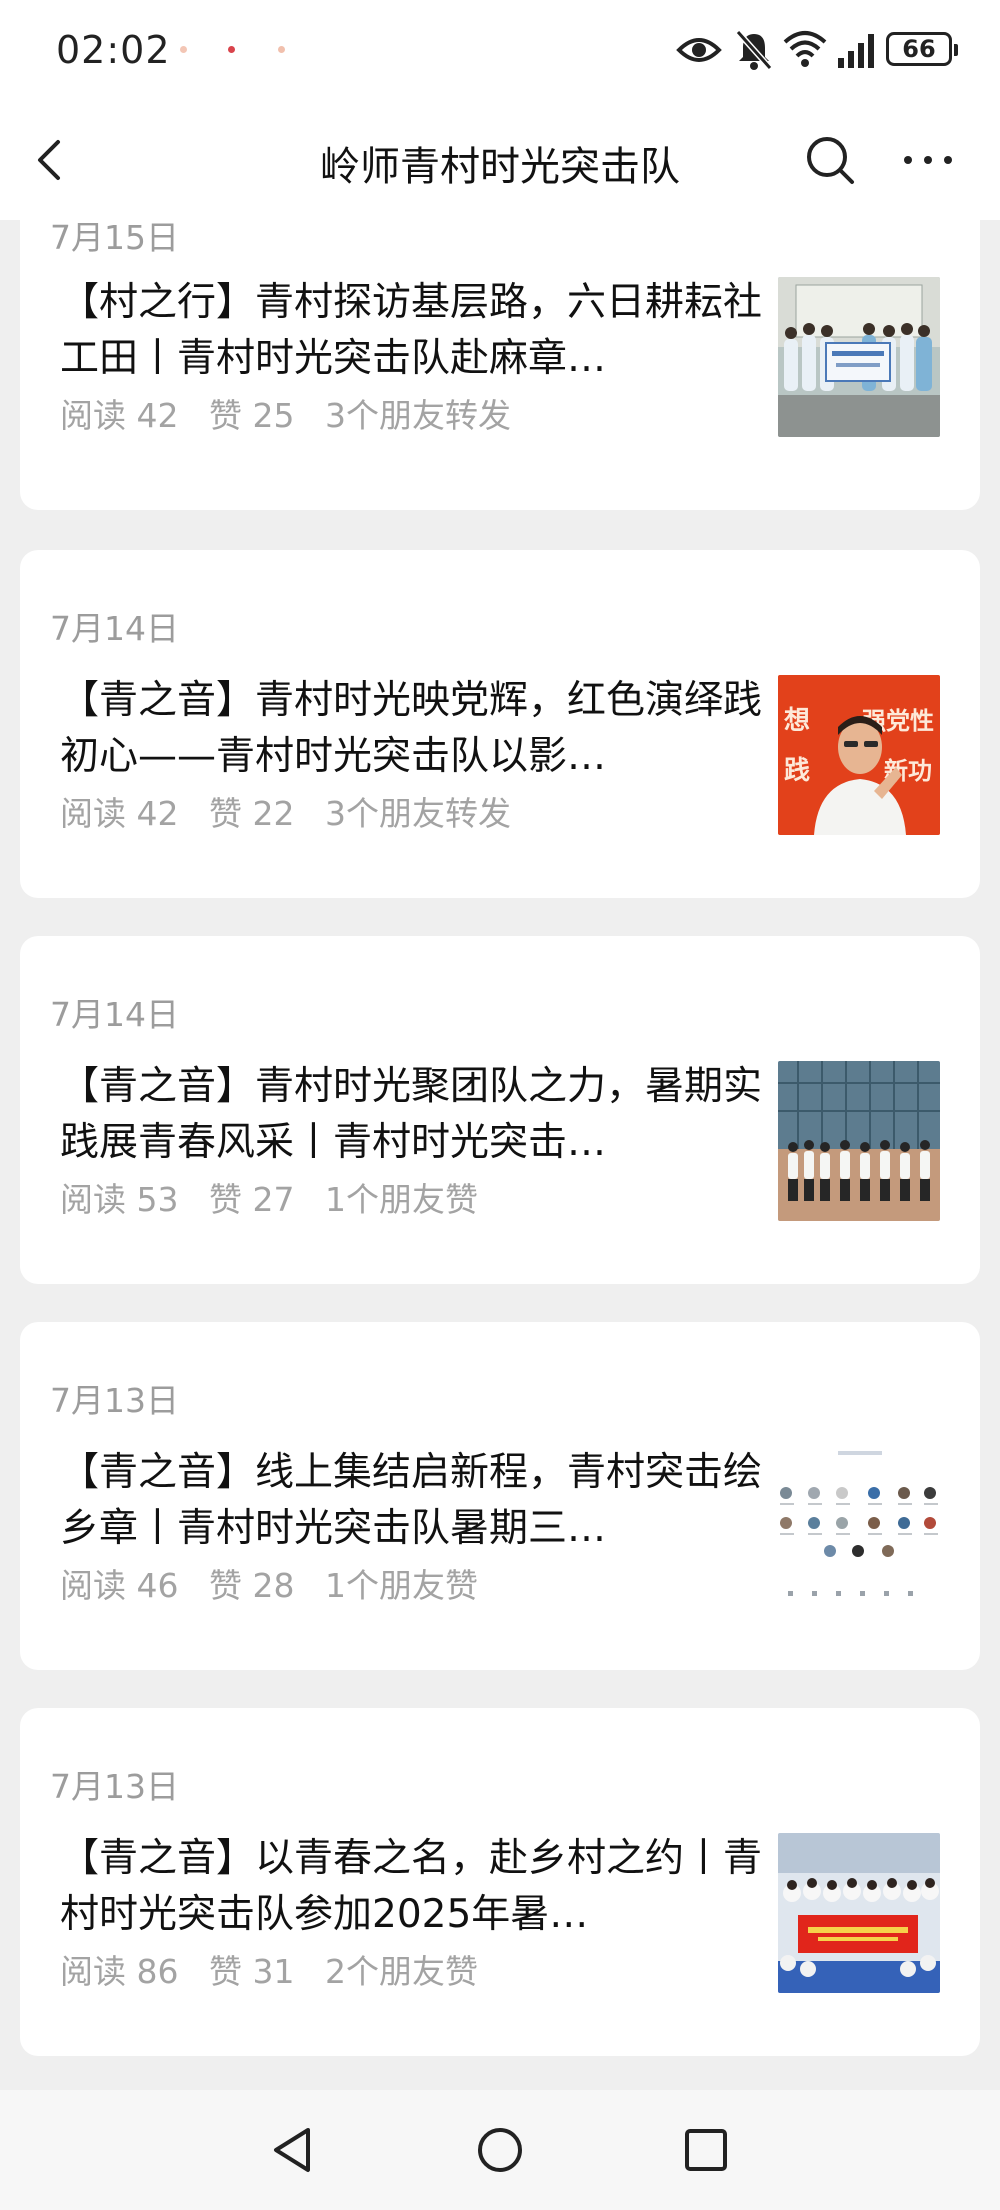 The height and width of the screenshot is (2210, 1000). Describe the element at coordinates (294, 2150) in the screenshot. I see `back-triangle-icon` at that location.